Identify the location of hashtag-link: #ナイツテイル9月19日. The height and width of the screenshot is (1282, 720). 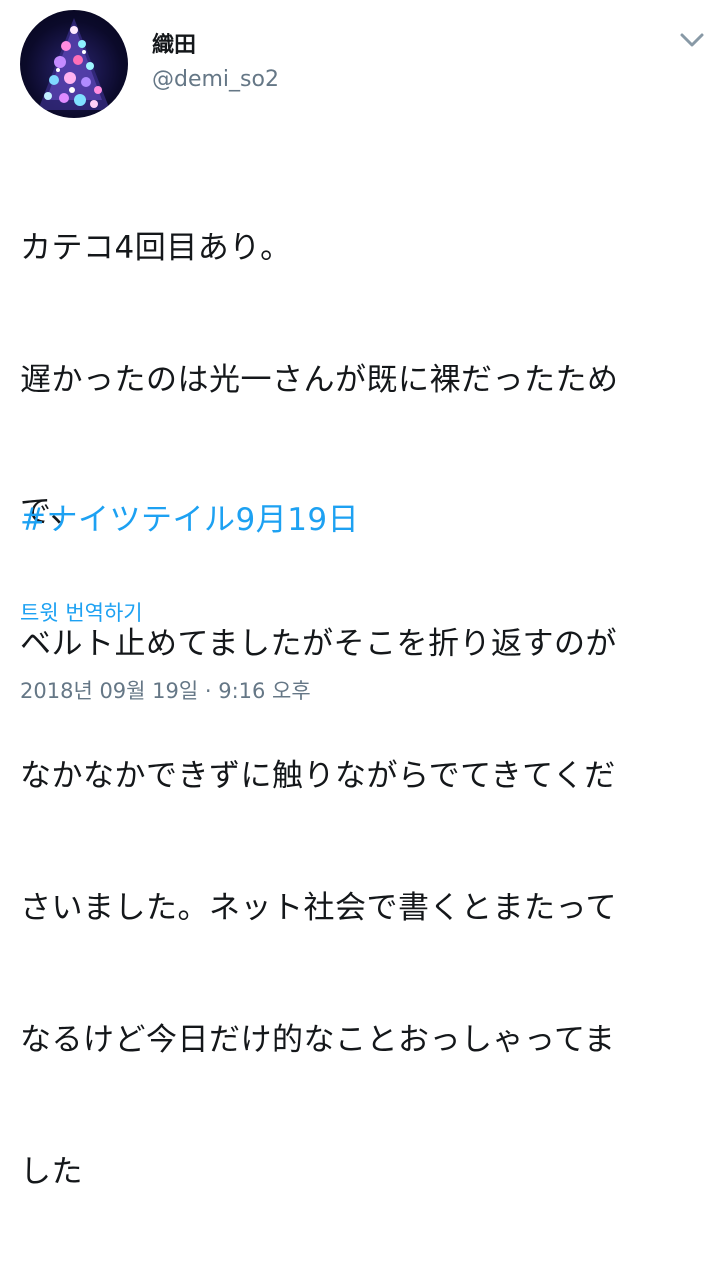
(189, 520).